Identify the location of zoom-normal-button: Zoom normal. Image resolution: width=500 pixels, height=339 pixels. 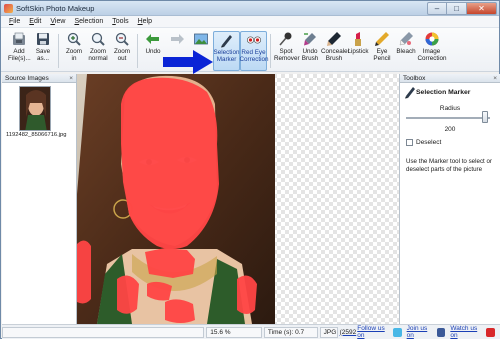
(98, 51).